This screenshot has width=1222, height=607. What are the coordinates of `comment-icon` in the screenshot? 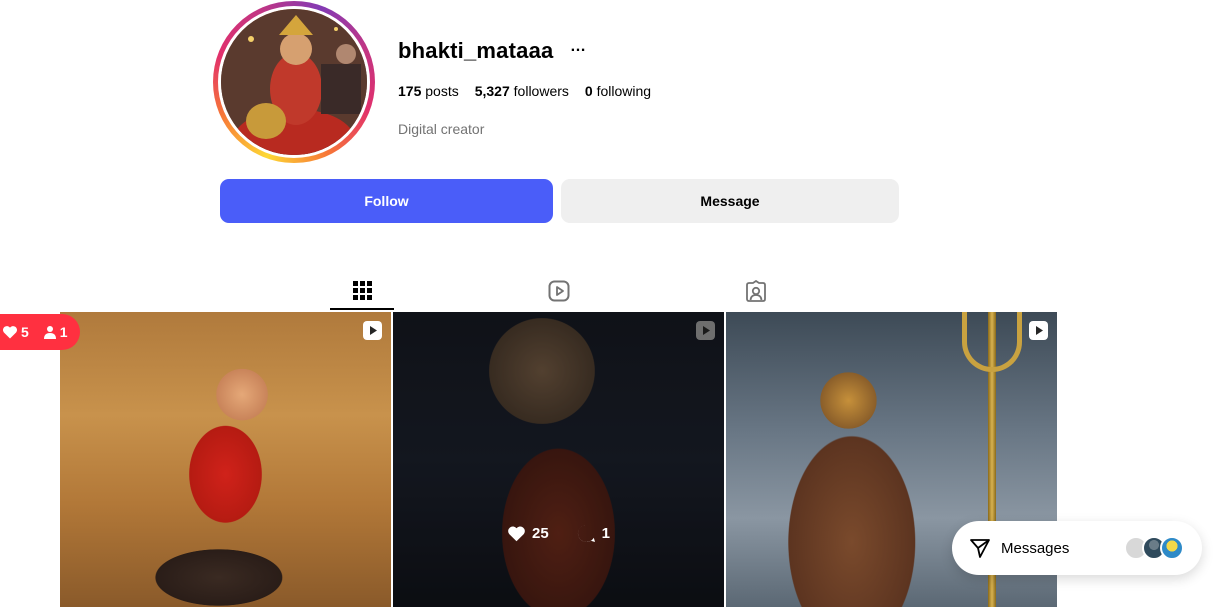 It's located at (586, 533).